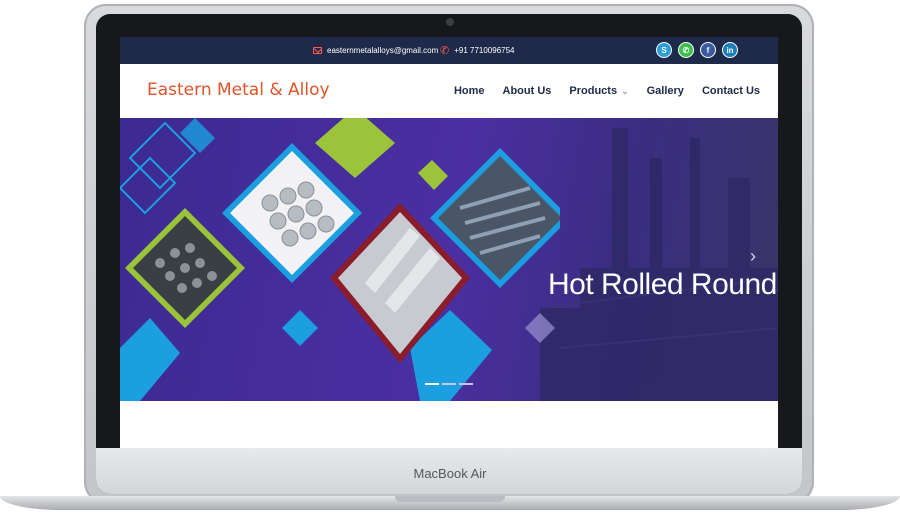  What do you see at coordinates (730, 50) in the screenshot?
I see `linkedin-icon: in` at bounding box center [730, 50].